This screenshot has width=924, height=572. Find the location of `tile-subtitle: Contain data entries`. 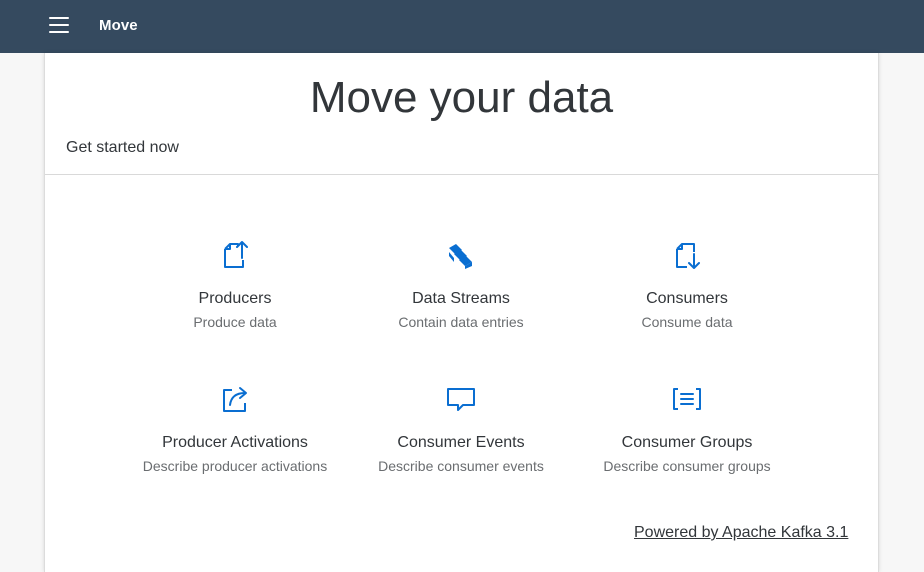

tile-subtitle: Contain data entries is located at coordinates (461, 322).